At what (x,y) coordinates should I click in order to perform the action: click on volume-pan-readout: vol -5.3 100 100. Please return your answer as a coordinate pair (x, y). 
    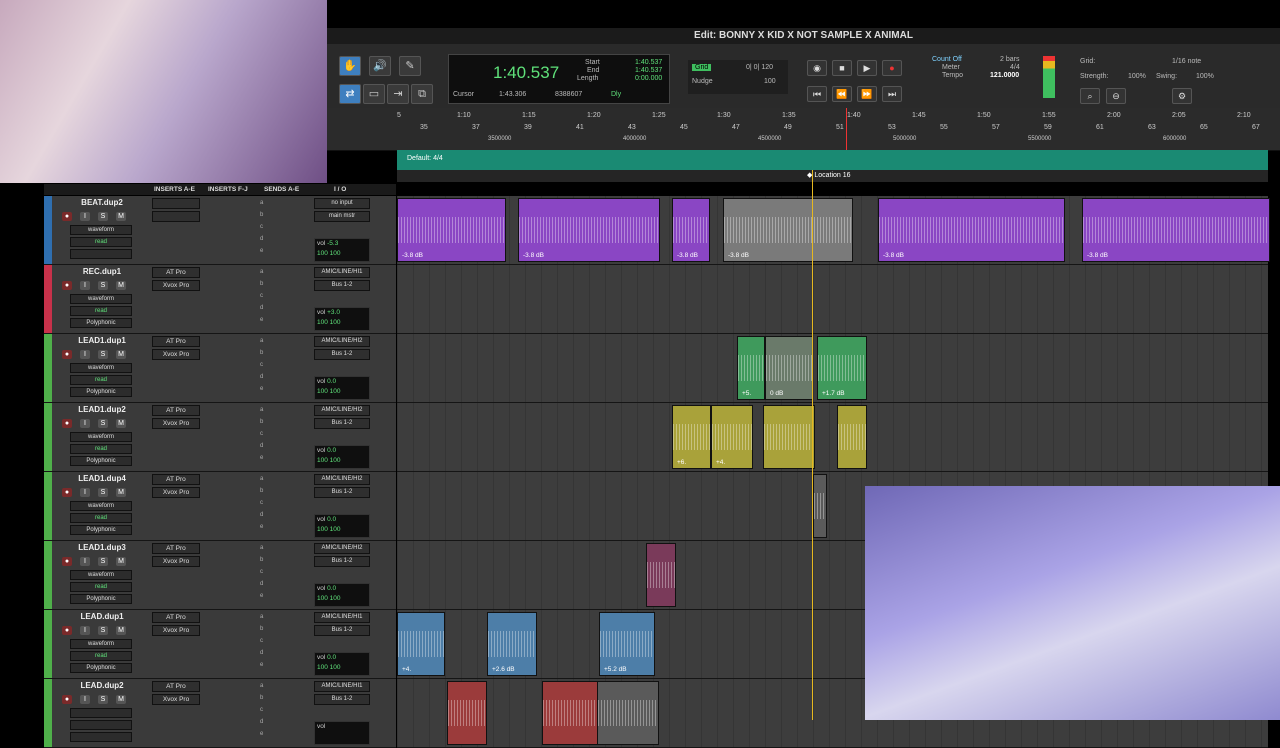
    Looking at the image, I should click on (342, 250).